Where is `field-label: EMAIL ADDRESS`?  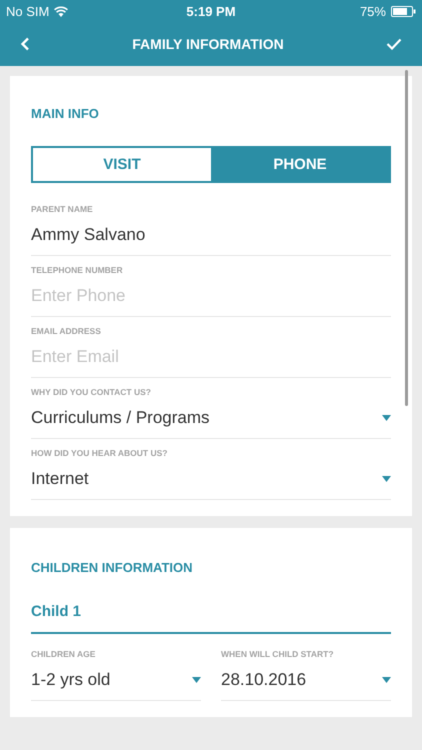 field-label: EMAIL ADDRESS is located at coordinates (66, 332).